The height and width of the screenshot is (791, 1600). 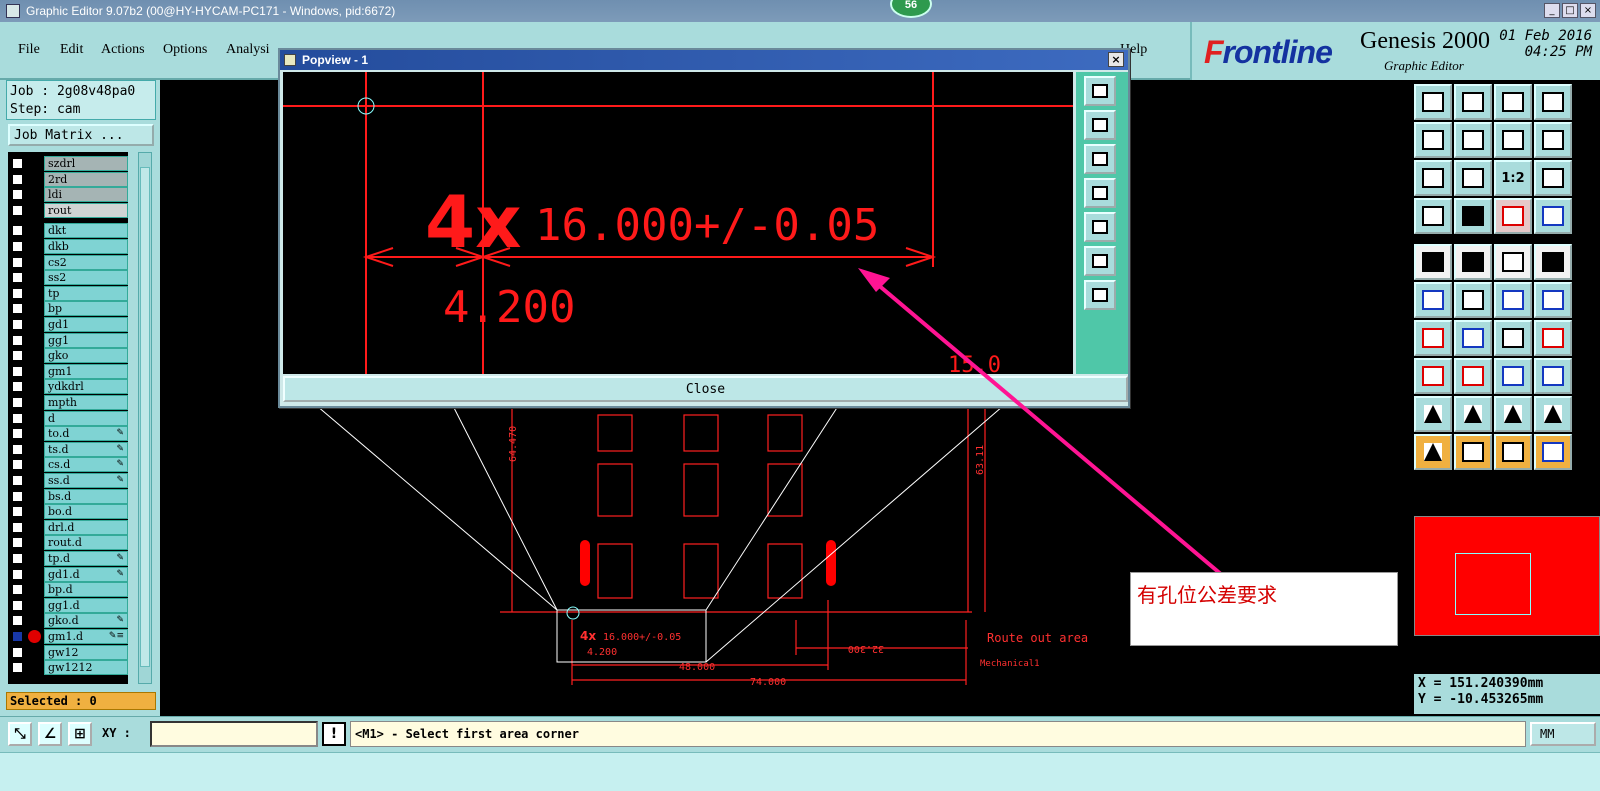 I want to click on corner-icon, so click(x=1473, y=262).